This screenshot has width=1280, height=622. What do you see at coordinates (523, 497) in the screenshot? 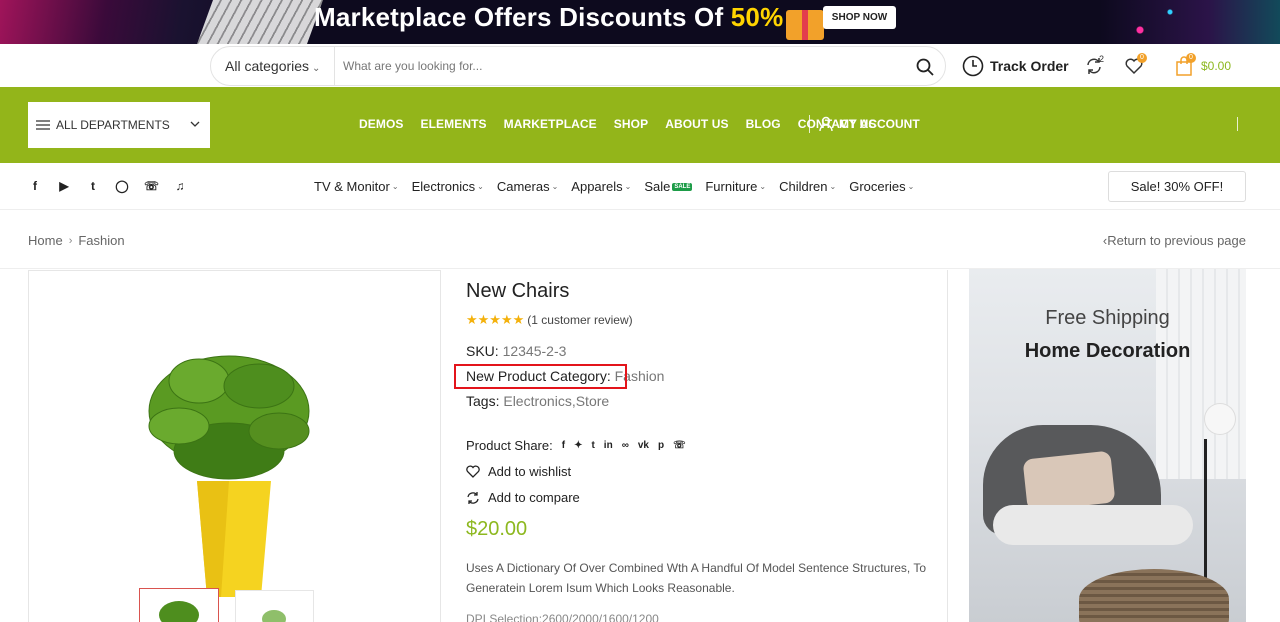
I see `add-to-compare-button: Add to compare` at bounding box center [523, 497].